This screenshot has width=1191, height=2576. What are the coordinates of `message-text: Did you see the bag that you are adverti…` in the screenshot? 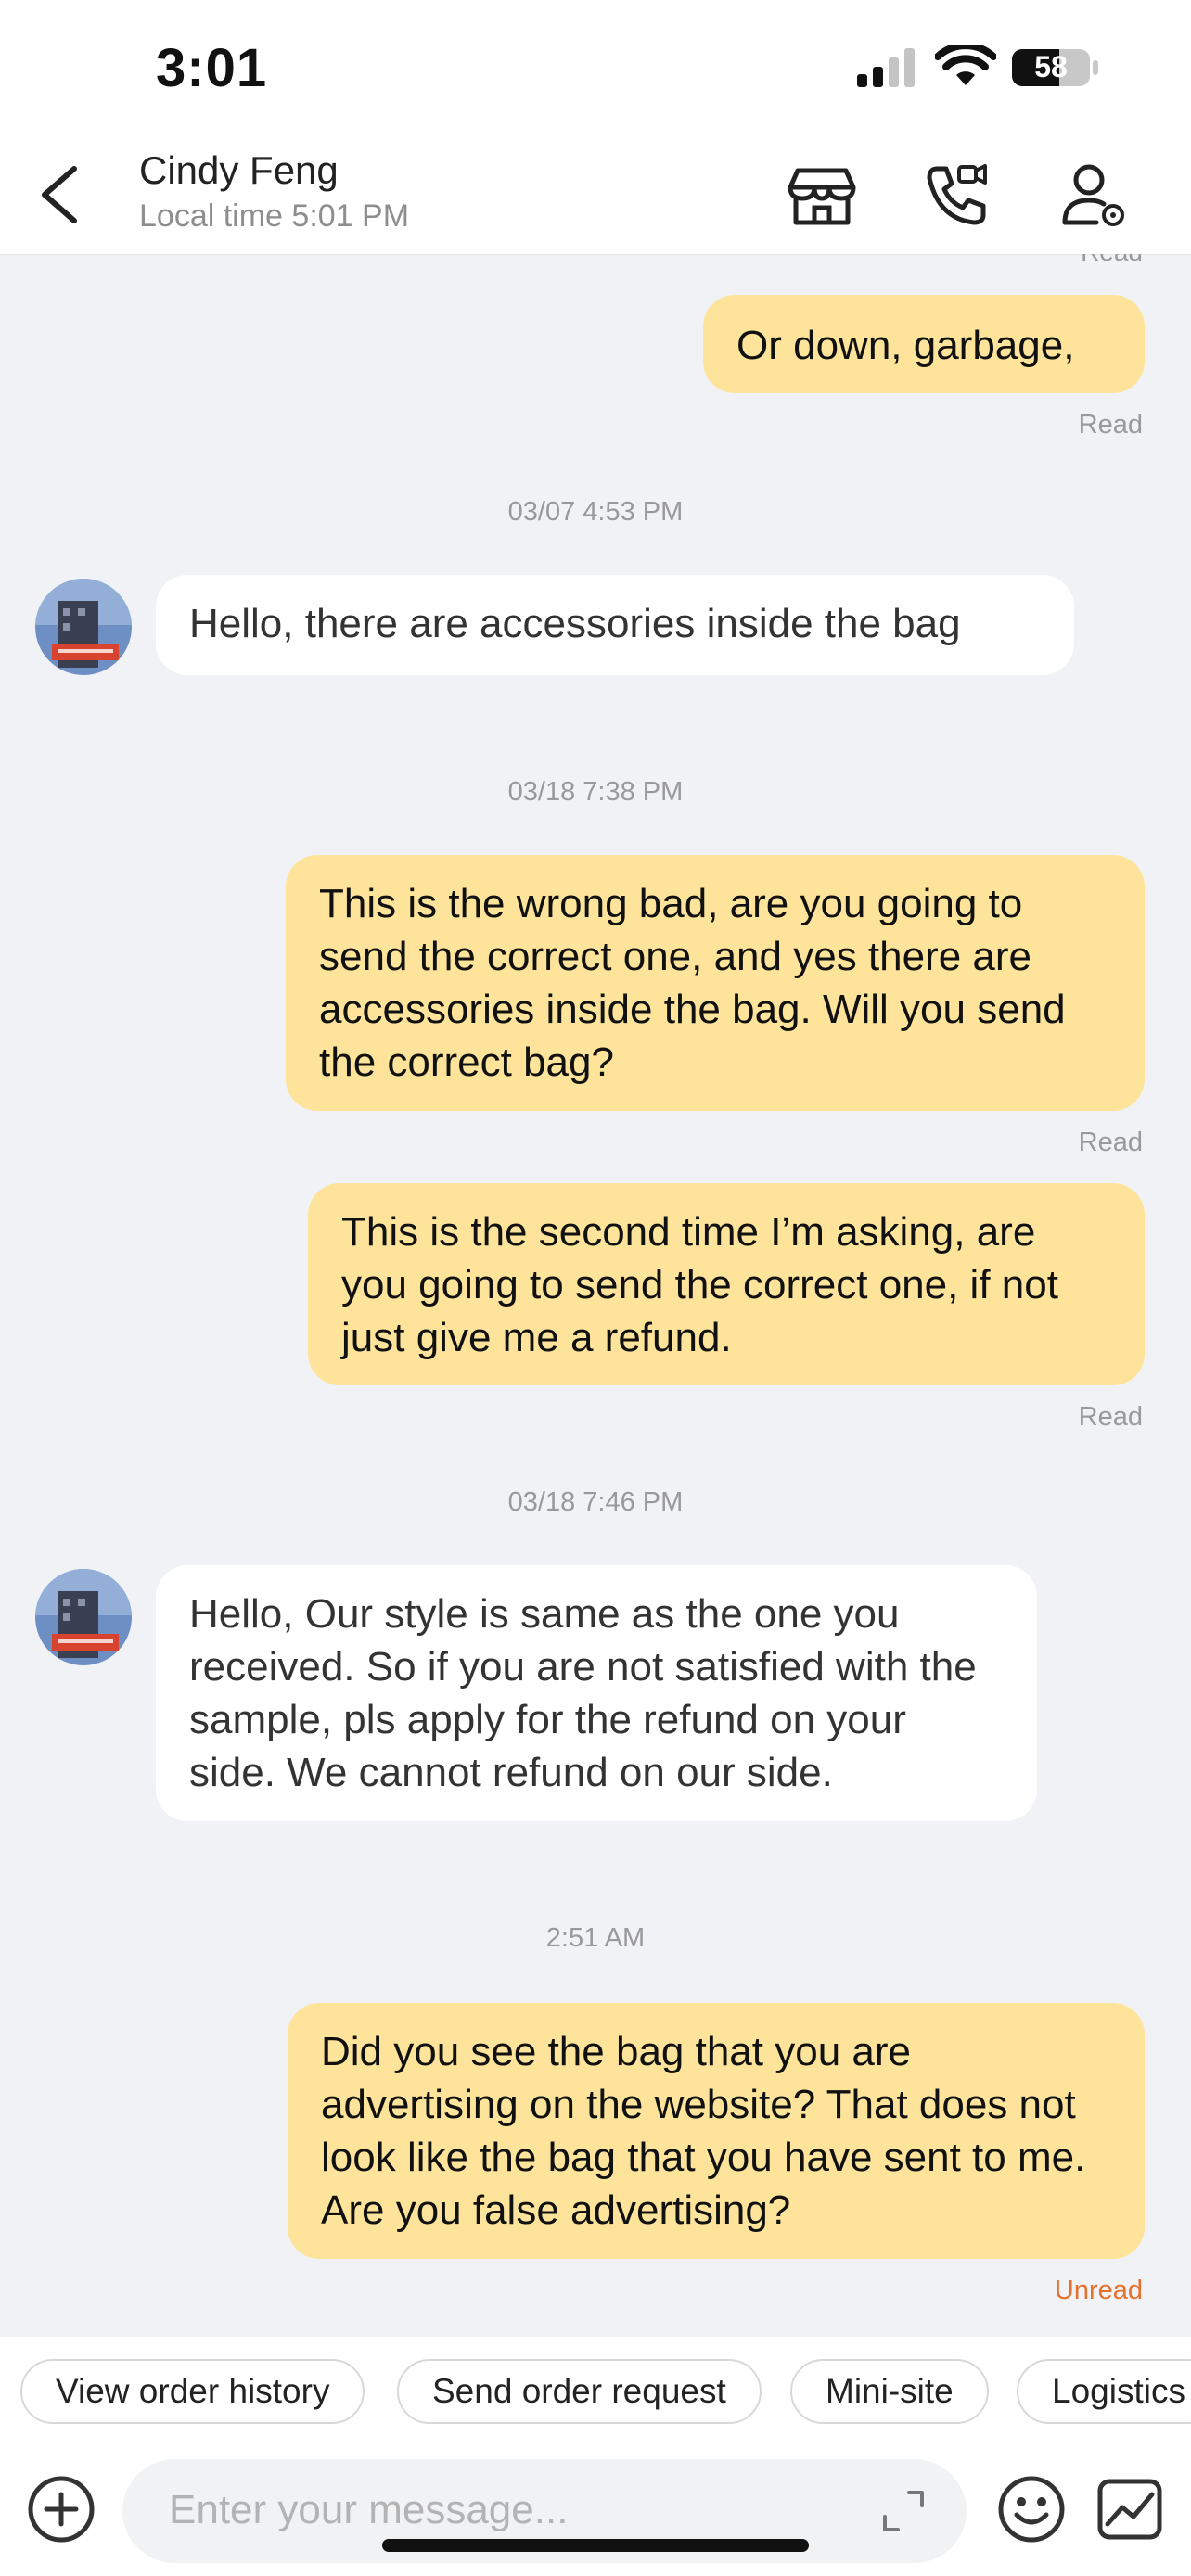 It's located at (703, 2131).